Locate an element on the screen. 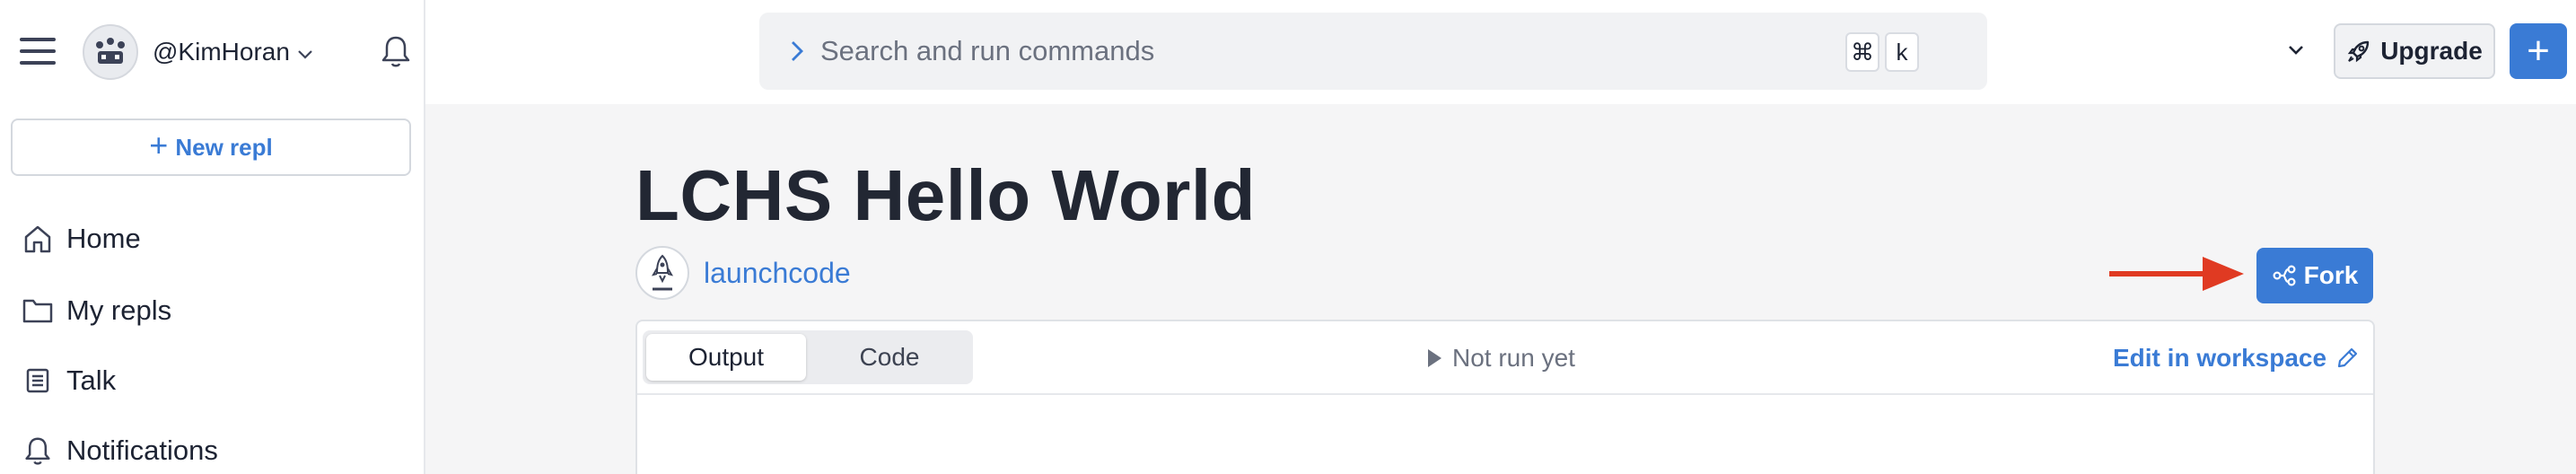 Image resolution: width=2576 pixels, height=474 pixels. fork-button: Fork is located at coordinates (2314, 275).